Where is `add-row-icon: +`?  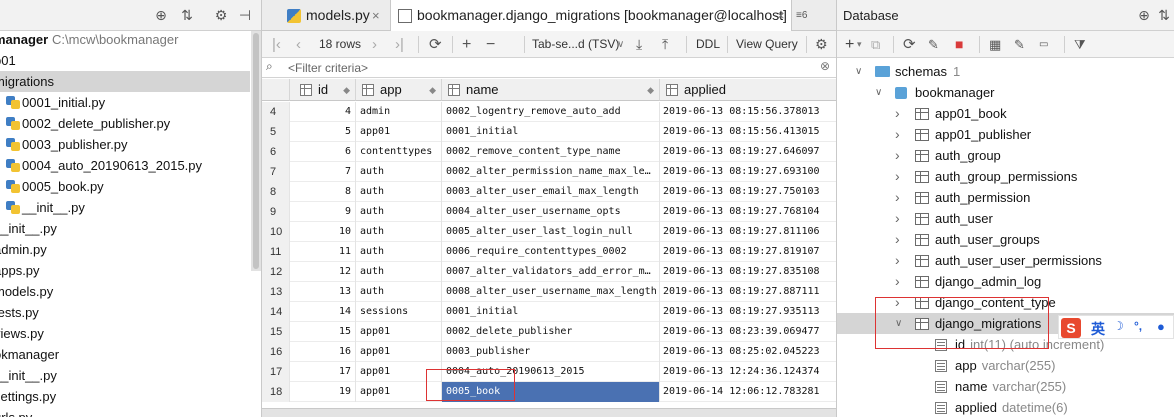 add-row-icon: + is located at coordinates (466, 44).